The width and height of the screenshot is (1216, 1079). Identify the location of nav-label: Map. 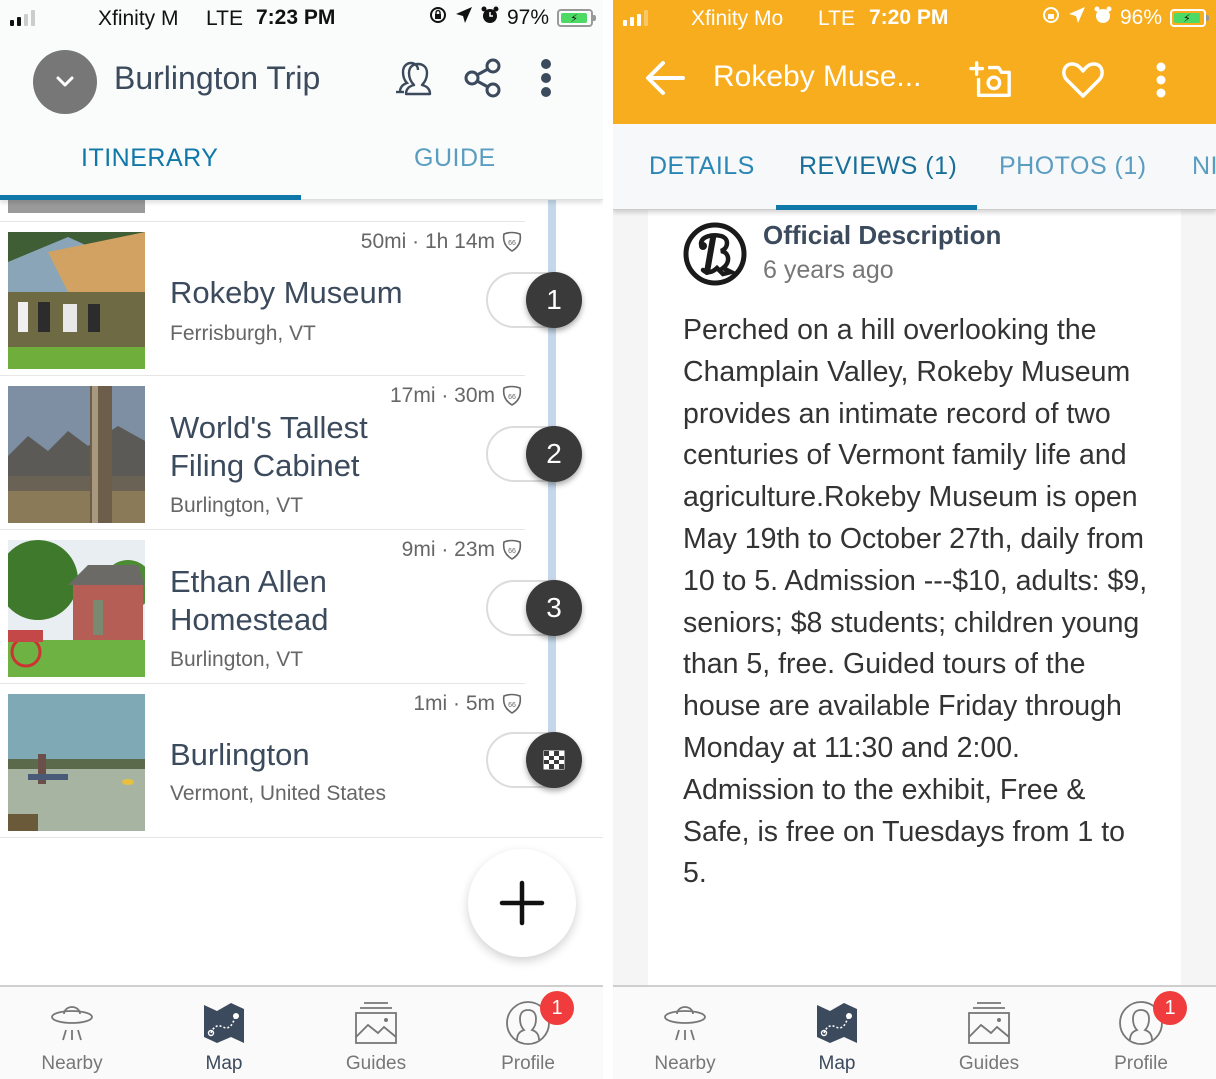
(837, 1063).